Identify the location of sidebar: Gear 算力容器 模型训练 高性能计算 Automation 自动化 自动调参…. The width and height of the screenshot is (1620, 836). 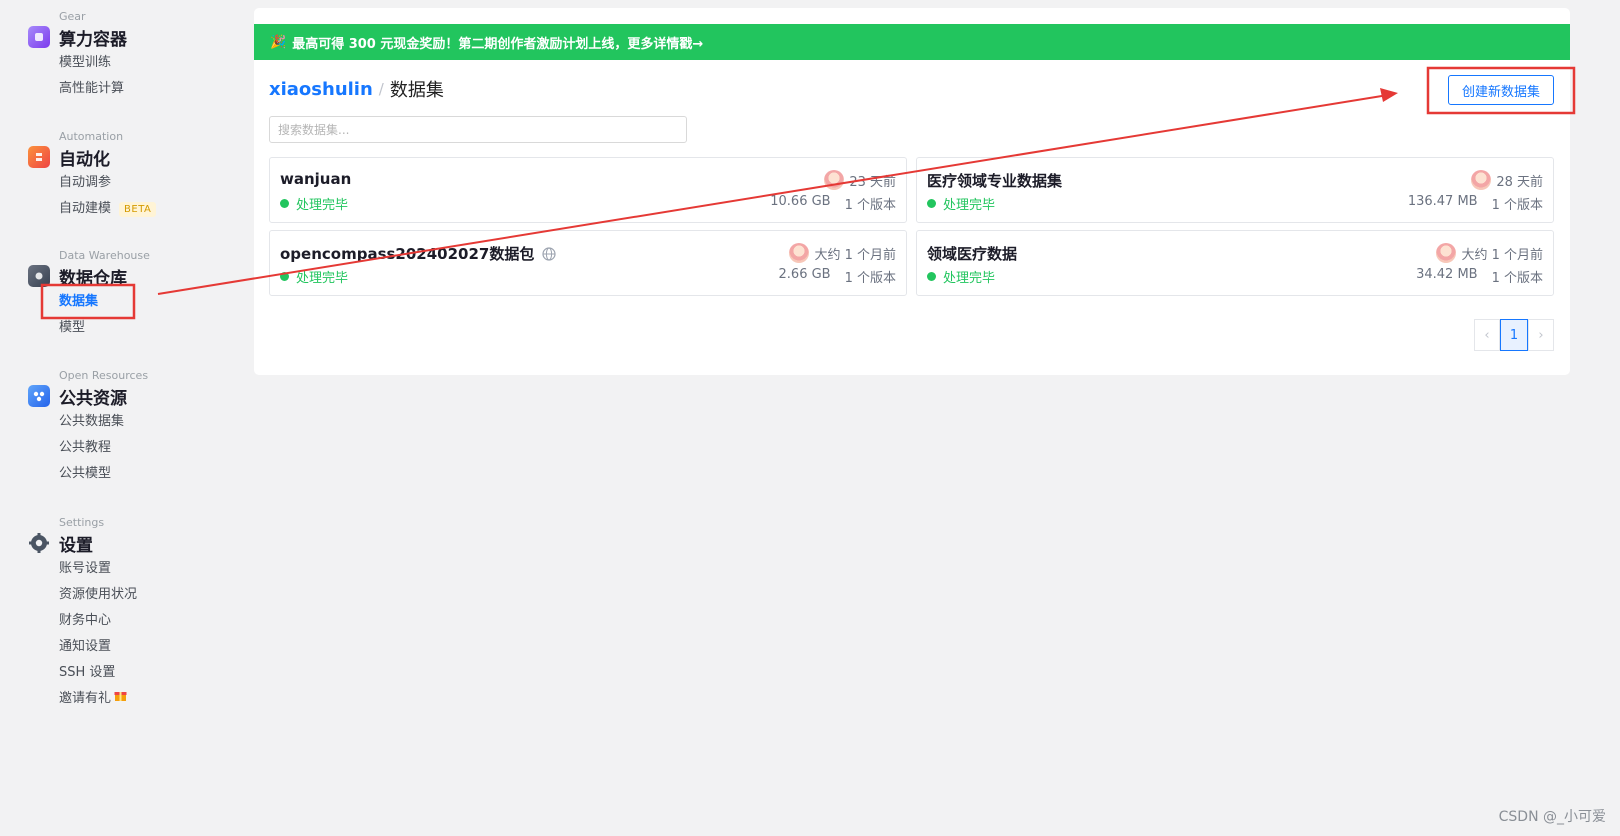
(120, 418).